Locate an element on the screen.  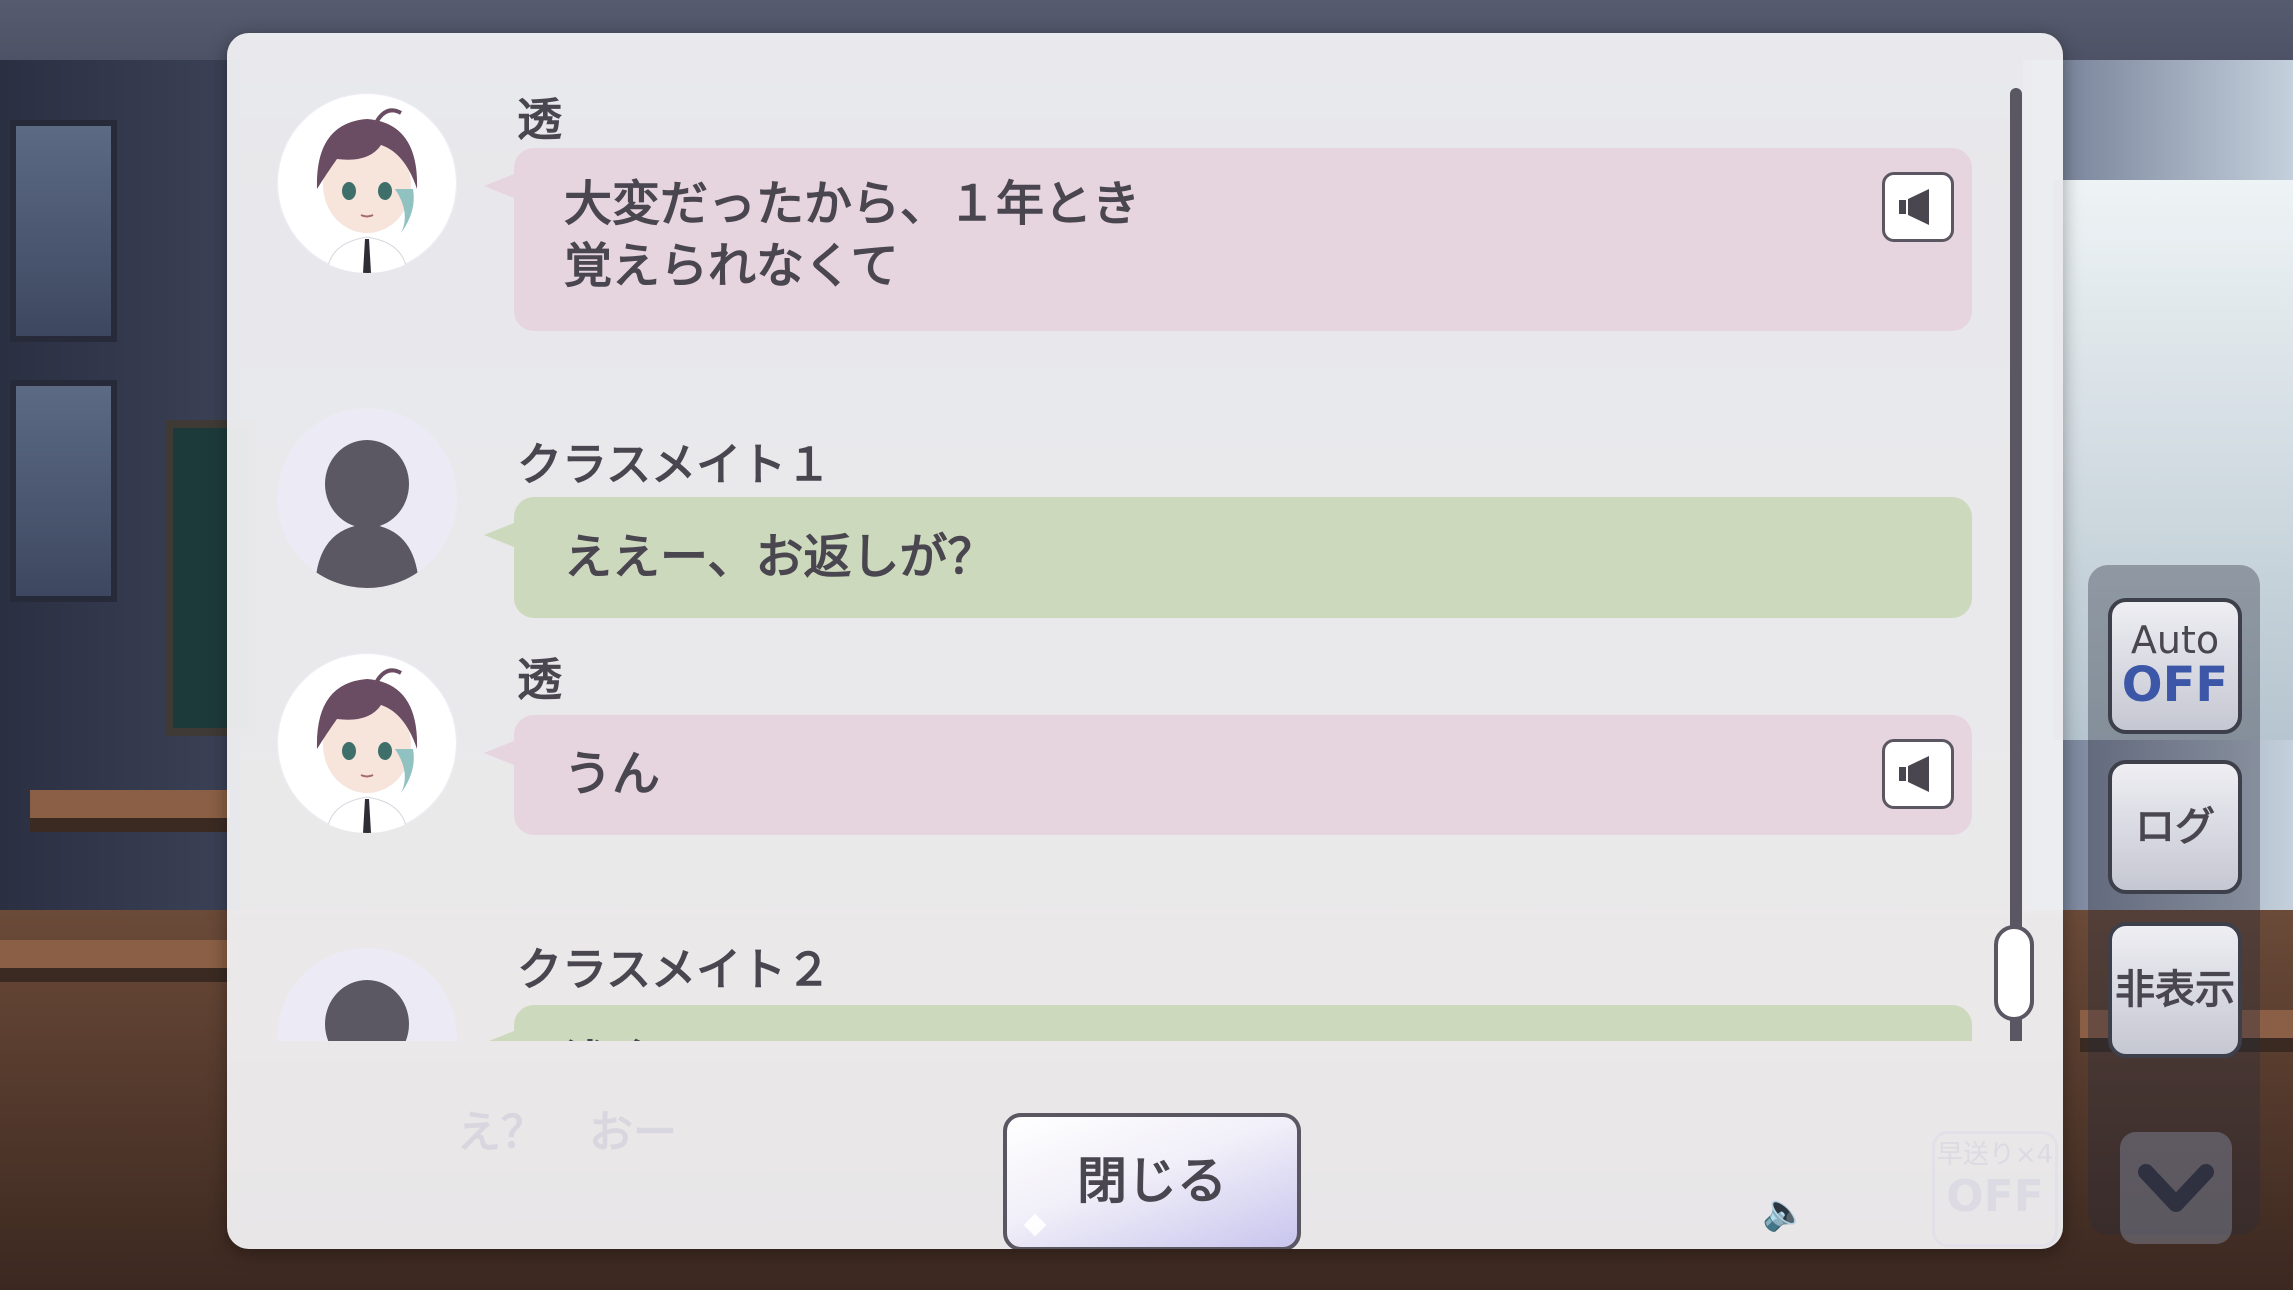
ghost-fast-forward-button: 早送り×4 OFF is located at coordinates (1995, 1189).